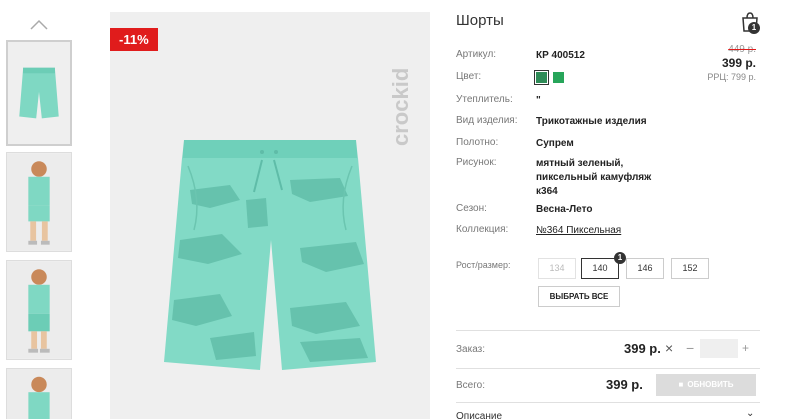 The width and height of the screenshot is (800, 419). I want to click on order-label: Заказ:, so click(471, 349).